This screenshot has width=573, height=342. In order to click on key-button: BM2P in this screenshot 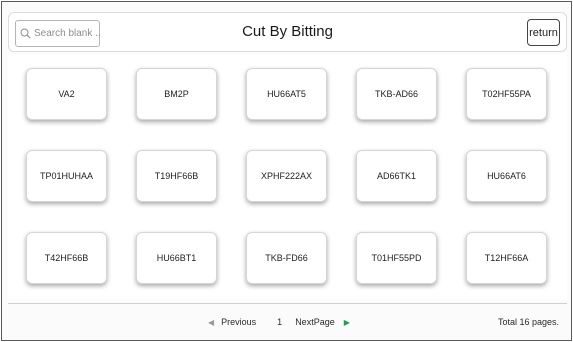, I will do `click(176, 94)`.